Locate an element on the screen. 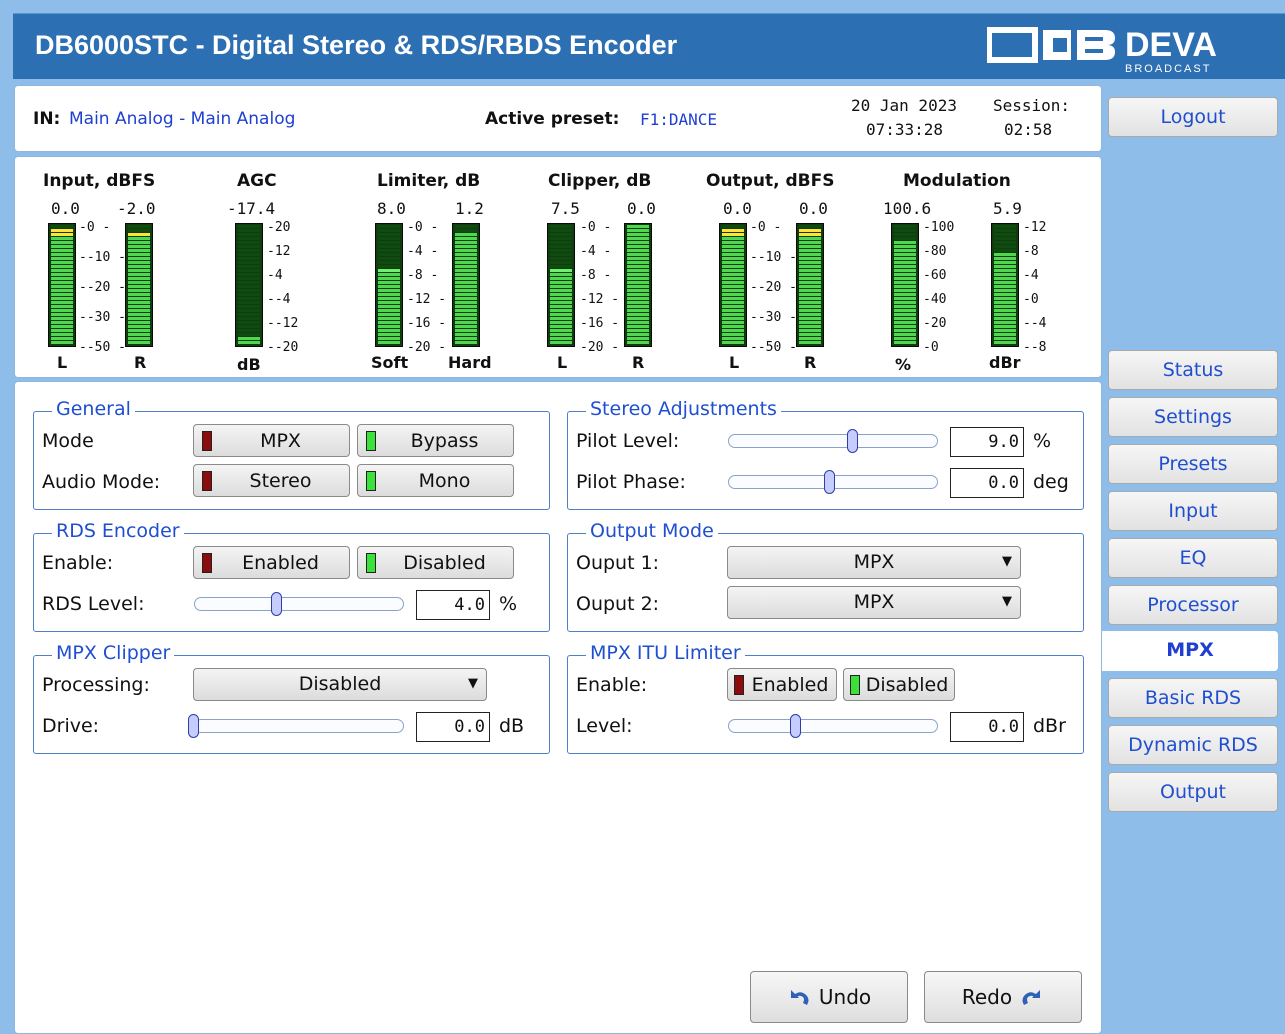  nav-processor: Processor is located at coordinates (1193, 605).